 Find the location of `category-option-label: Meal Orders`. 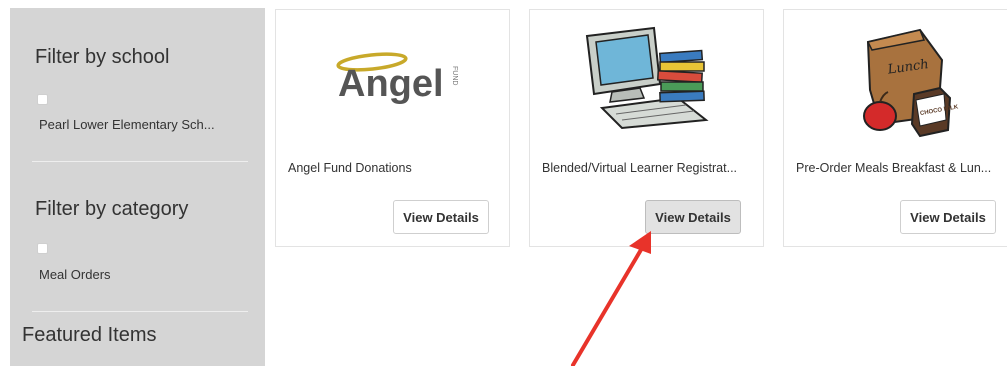

category-option-label: Meal Orders is located at coordinates (75, 274).